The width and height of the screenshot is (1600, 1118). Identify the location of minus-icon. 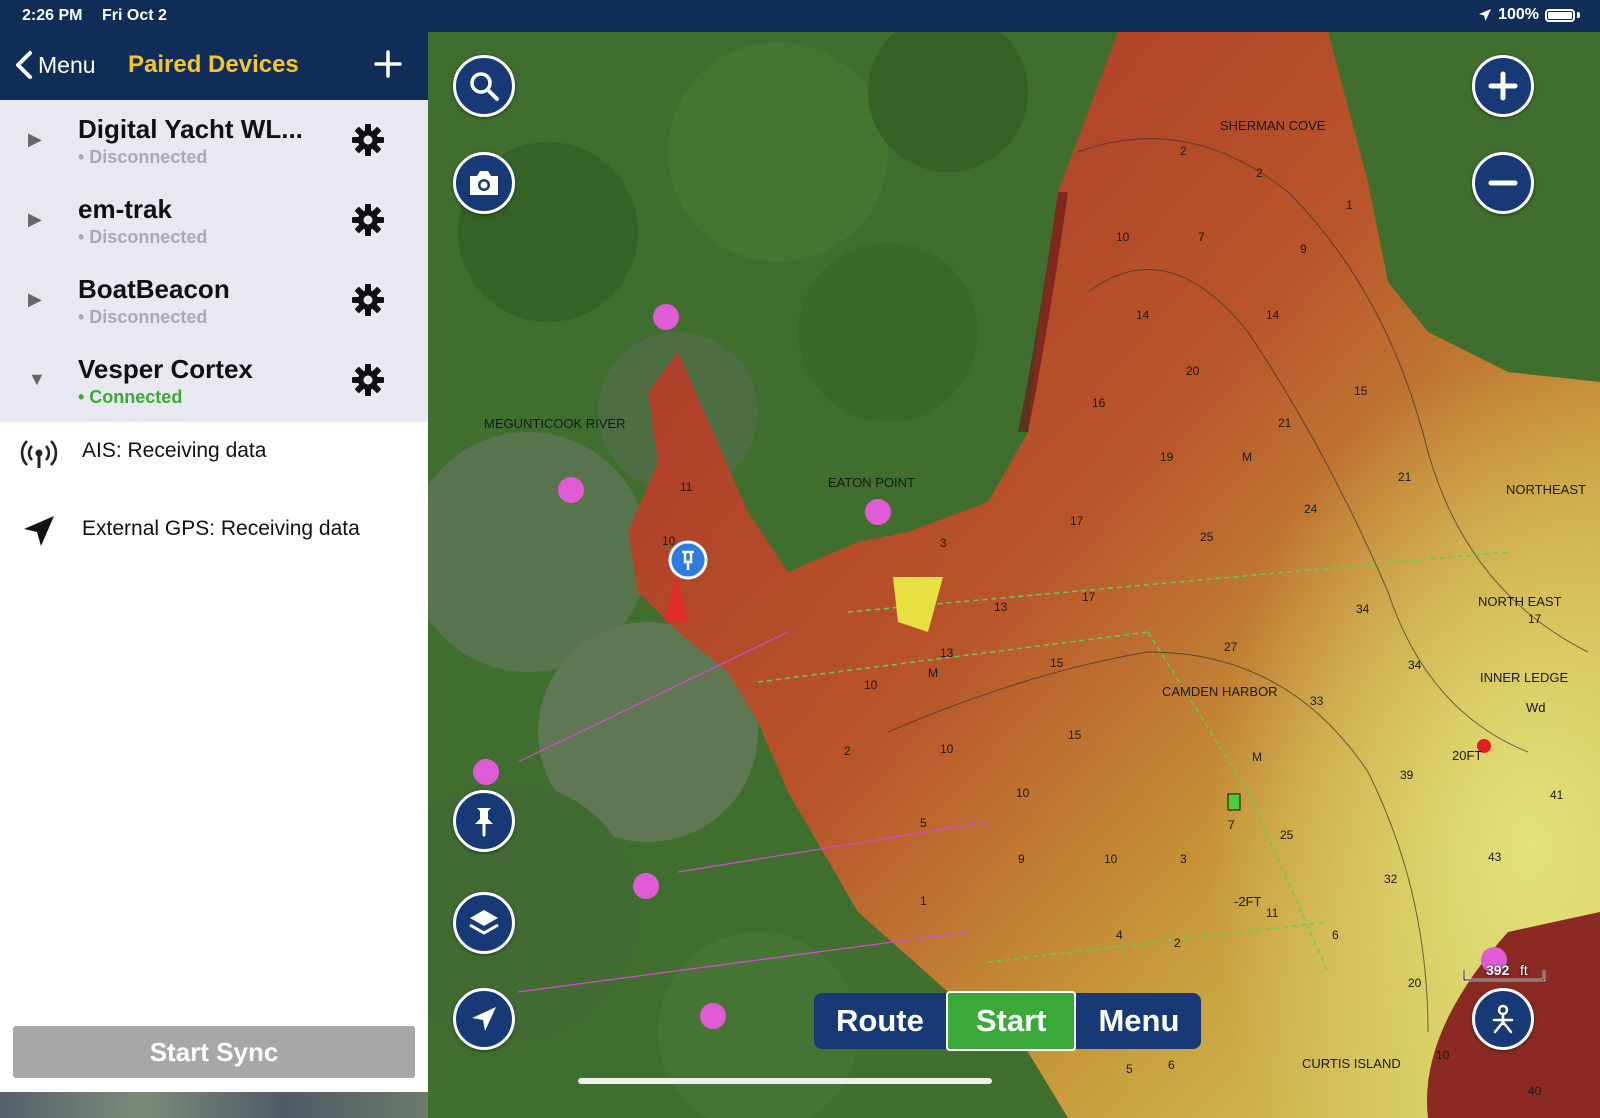
(1503, 183).